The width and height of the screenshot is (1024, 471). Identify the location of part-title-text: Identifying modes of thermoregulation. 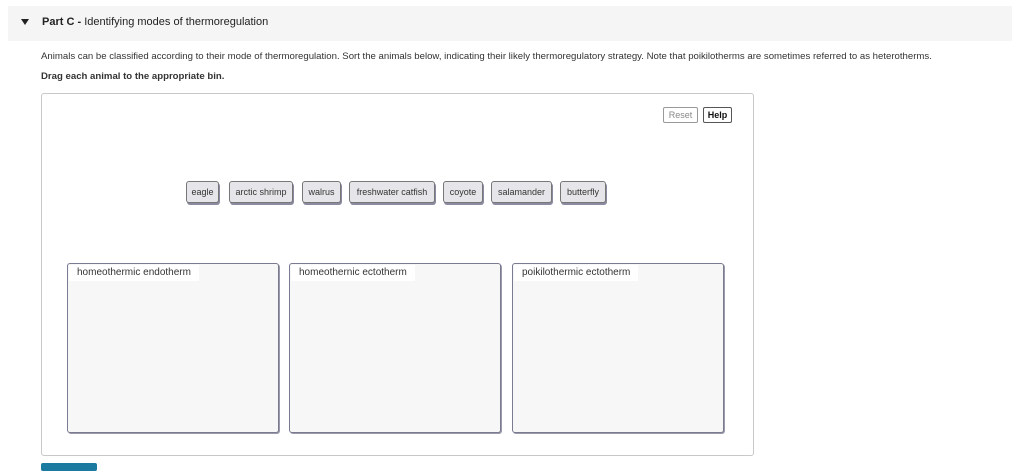
(176, 22).